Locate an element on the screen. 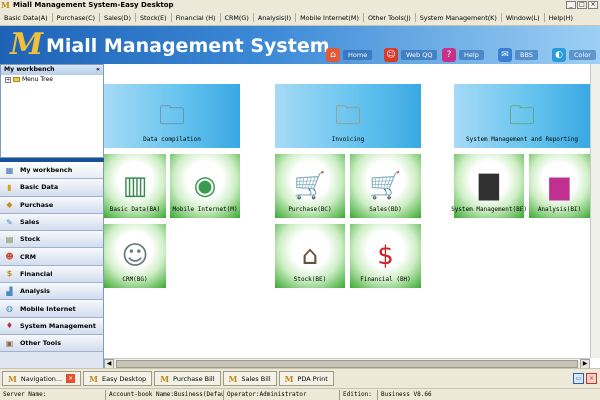  nav-item-mobile-internet: ◍ Mobile Internet is located at coordinates (51, 309).